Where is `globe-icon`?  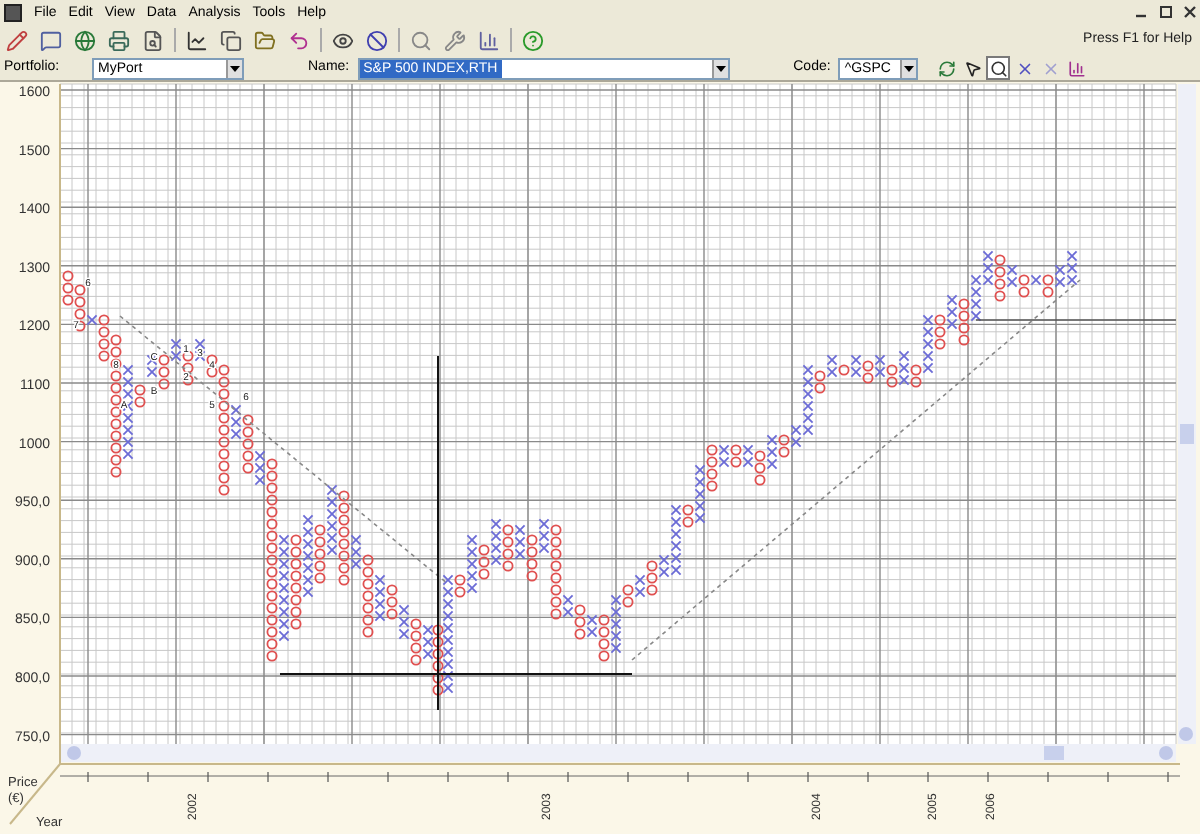 globe-icon is located at coordinates (85, 40).